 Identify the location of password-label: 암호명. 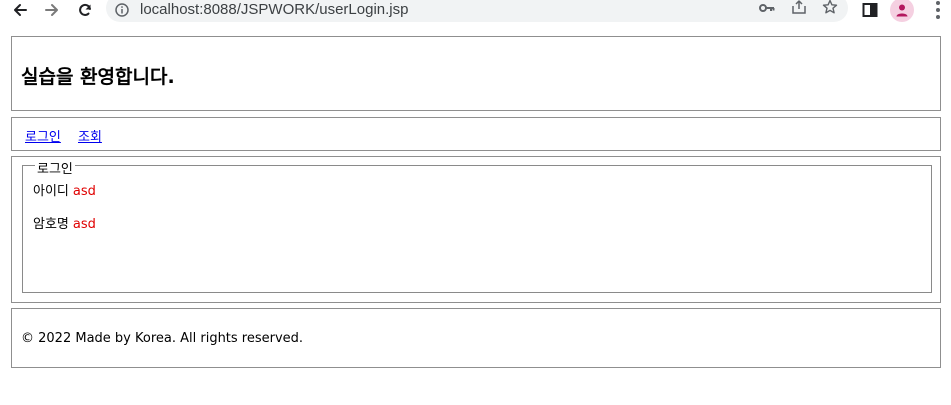
(51, 224).